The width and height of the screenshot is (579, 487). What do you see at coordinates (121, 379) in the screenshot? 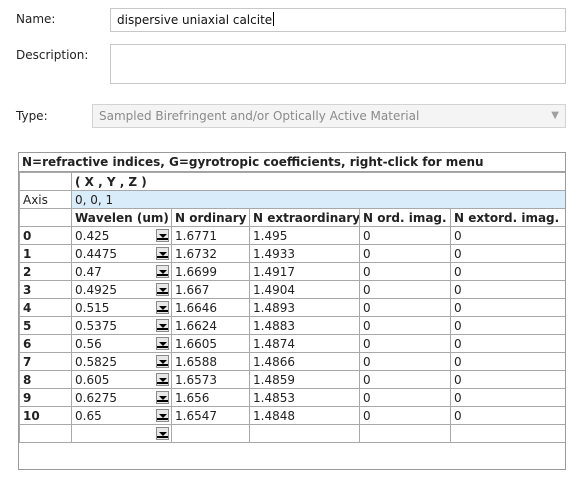
I see `wavelen-cell: 0.605` at bounding box center [121, 379].